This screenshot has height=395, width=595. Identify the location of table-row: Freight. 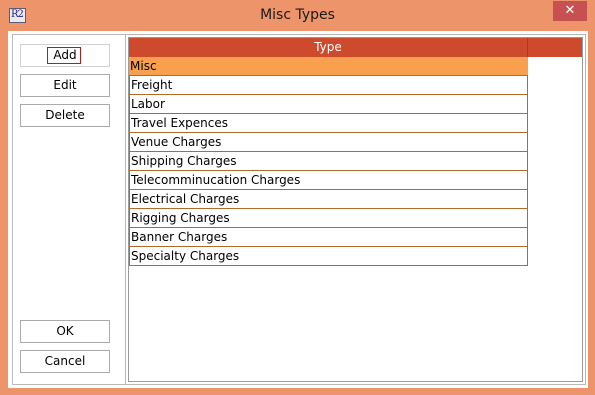
(328, 85).